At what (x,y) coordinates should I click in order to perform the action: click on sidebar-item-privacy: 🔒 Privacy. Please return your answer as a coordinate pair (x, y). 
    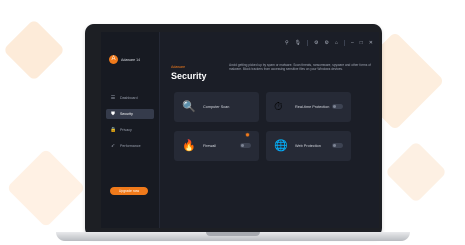
    Looking at the image, I should click on (130, 130).